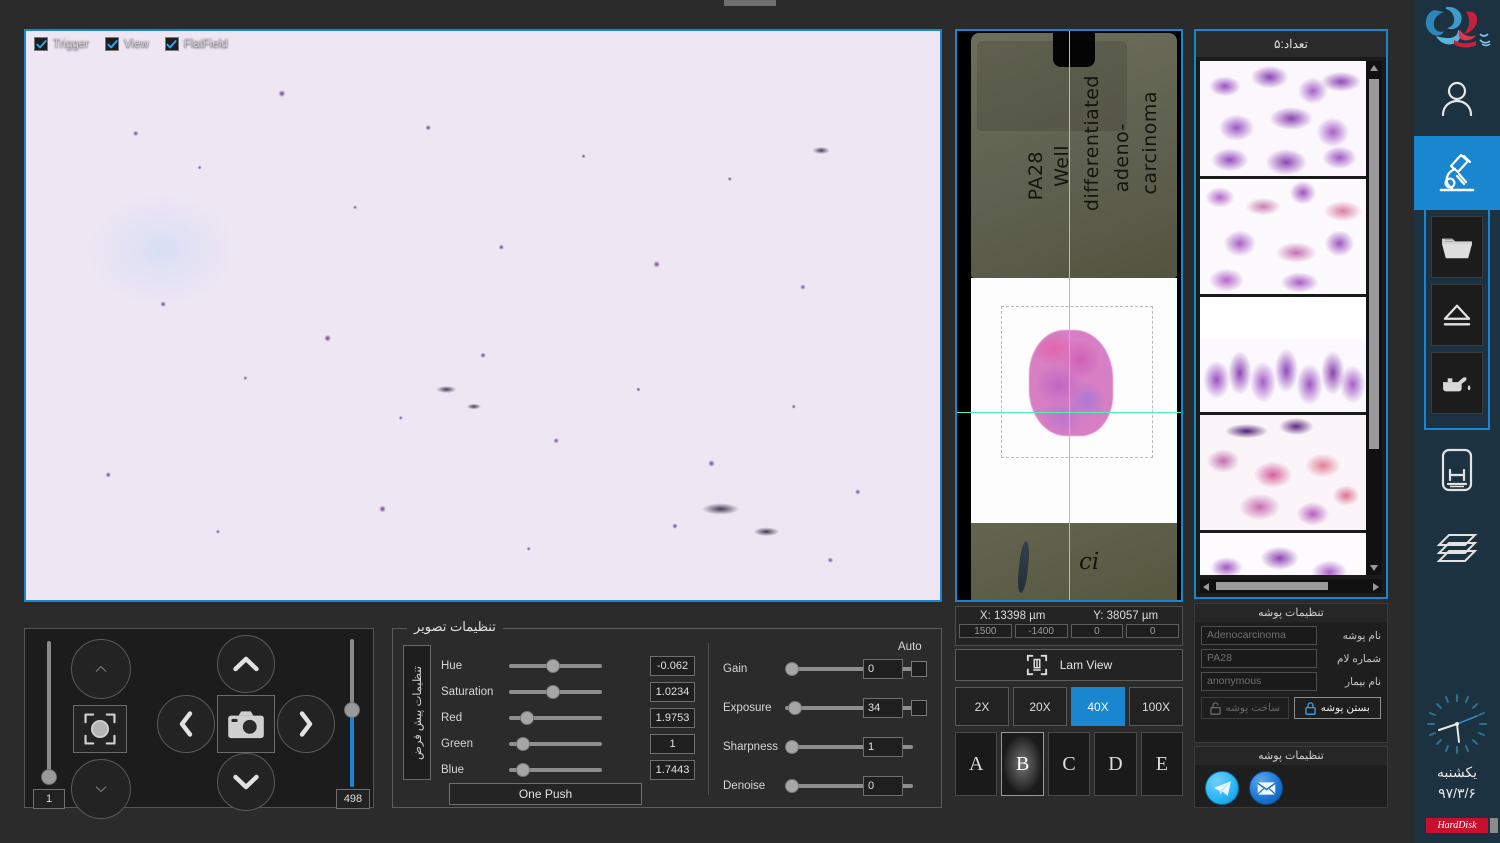 The image size is (1500, 843). What do you see at coordinates (1040, 706) in the screenshot?
I see `mag-button-20x: 20X` at bounding box center [1040, 706].